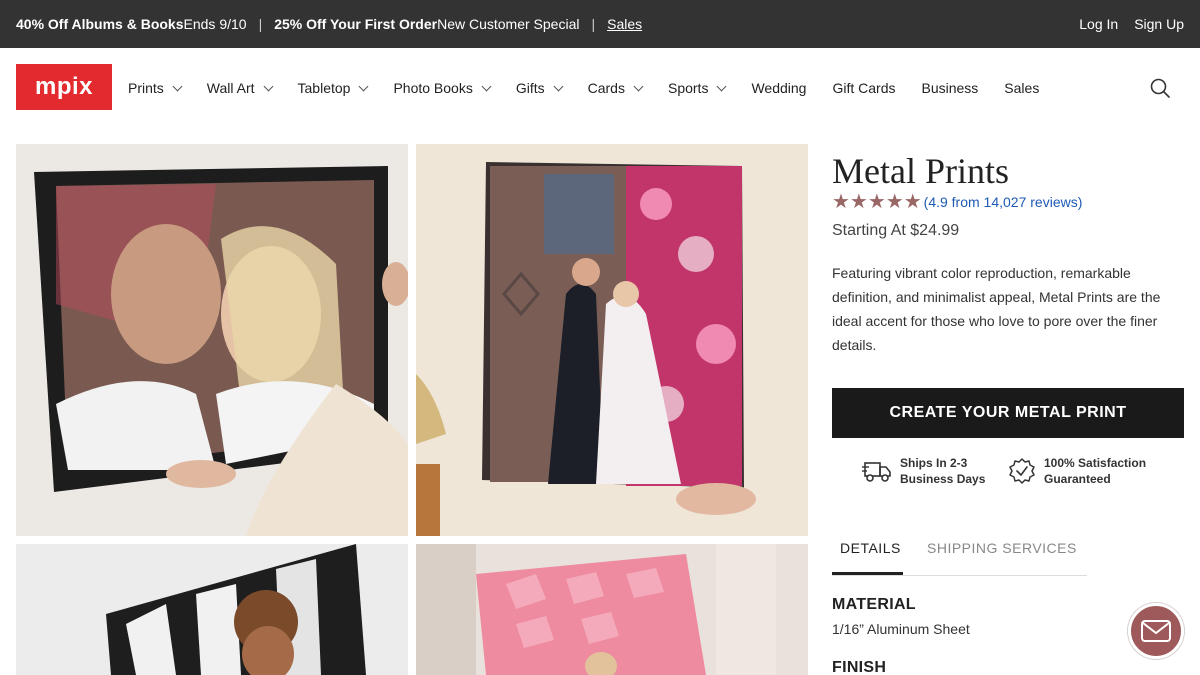 The height and width of the screenshot is (675, 1200). I want to click on nav-item-label: Wedding, so click(779, 88).